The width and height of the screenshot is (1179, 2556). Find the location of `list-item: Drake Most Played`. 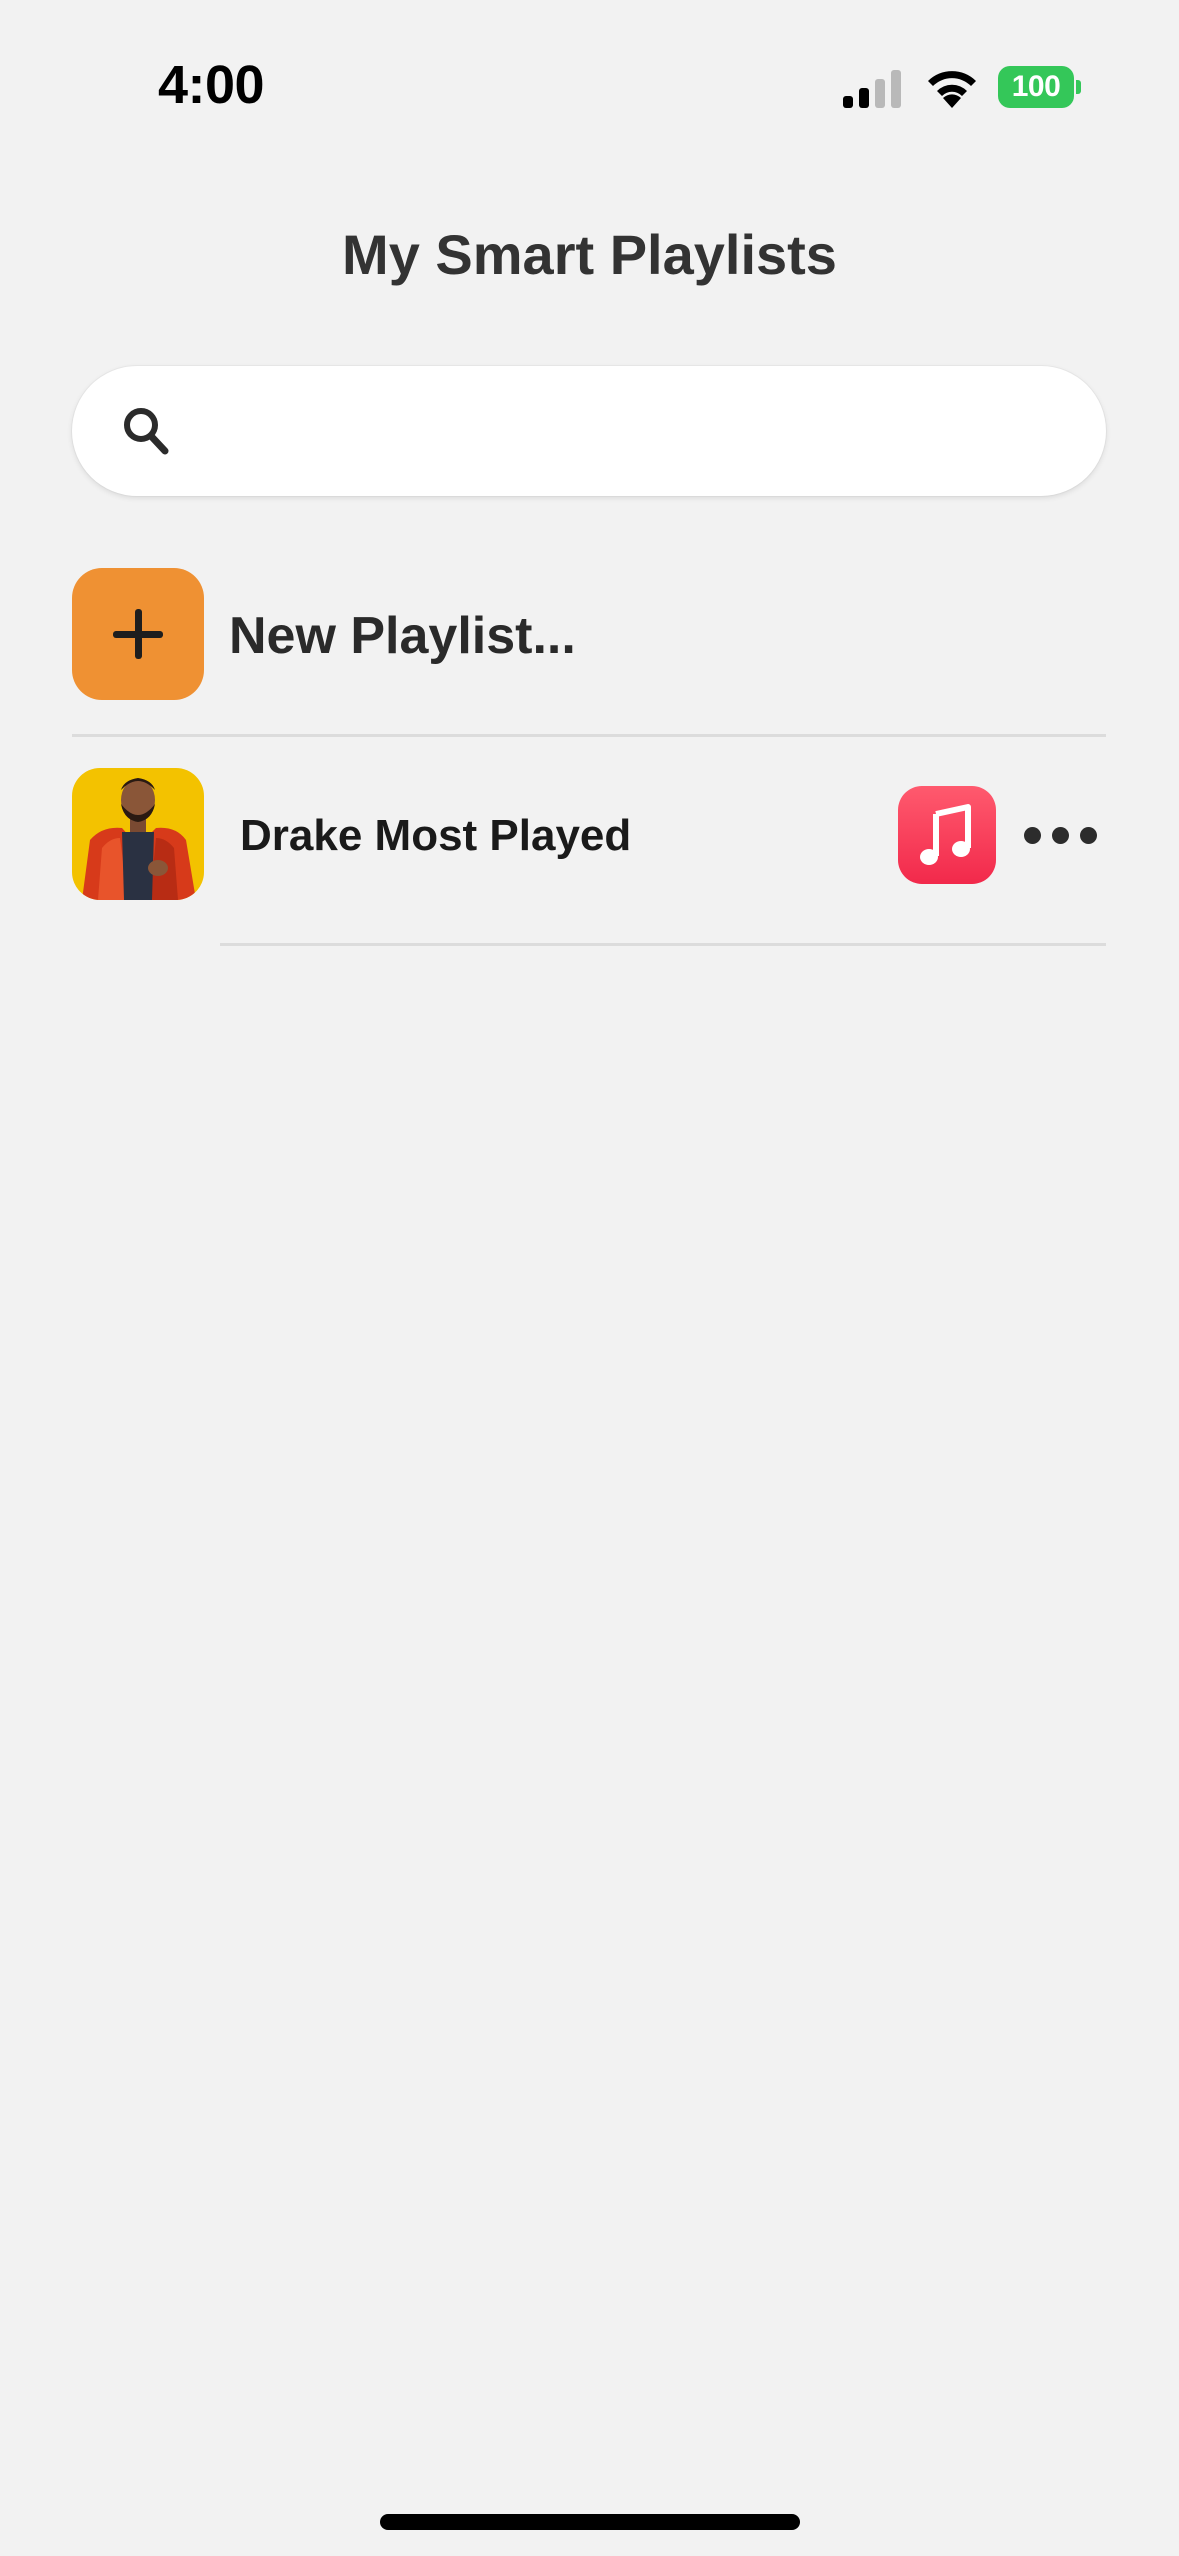

list-item: Drake Most Played is located at coordinates (589, 835).